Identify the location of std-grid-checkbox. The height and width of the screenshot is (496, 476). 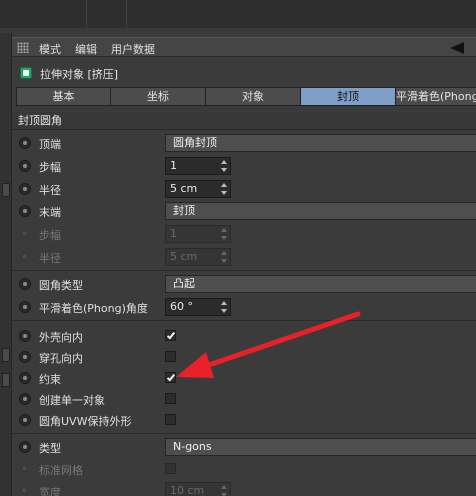
(170, 468).